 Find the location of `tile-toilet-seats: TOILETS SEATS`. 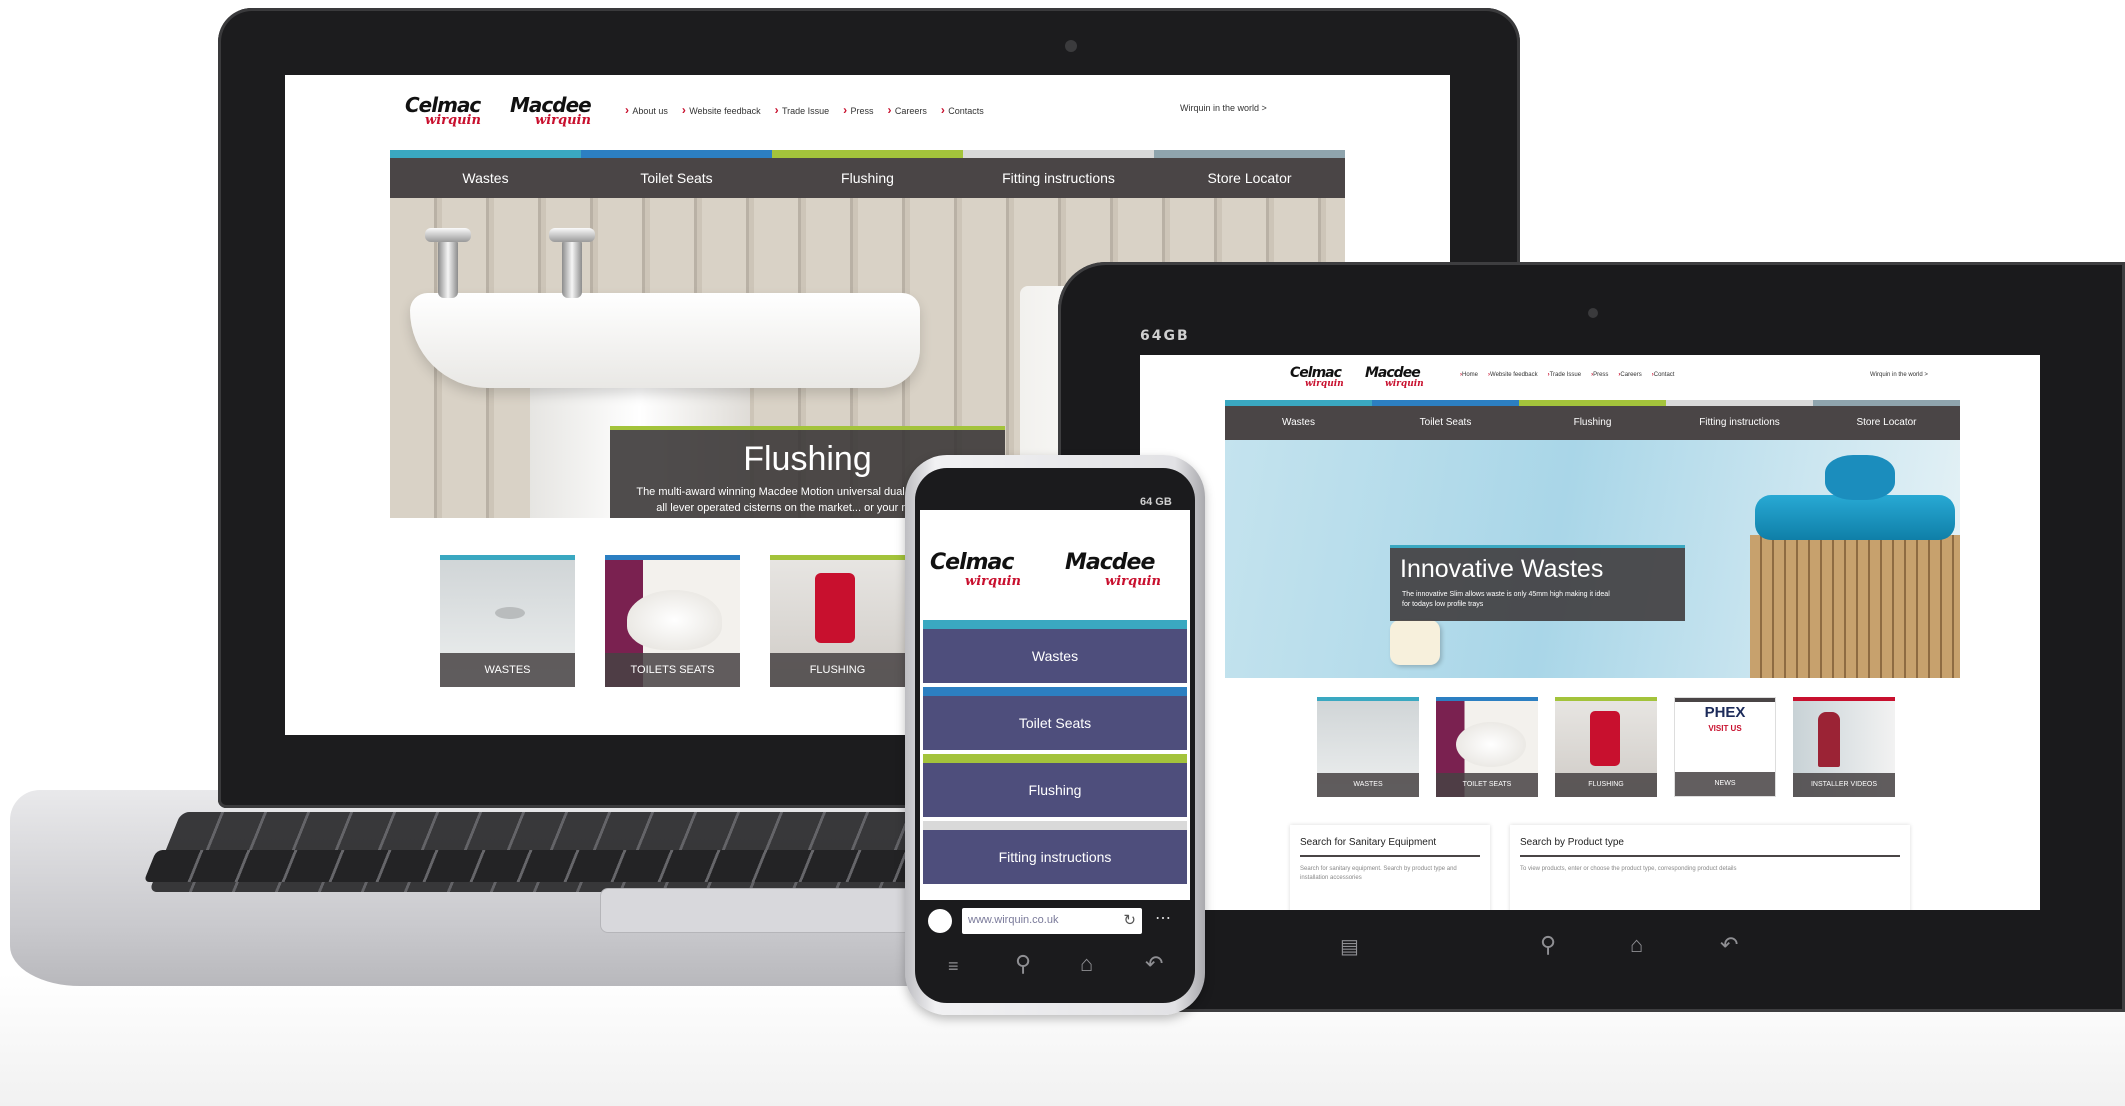

tile-toilet-seats: TOILETS SEATS is located at coordinates (672, 621).